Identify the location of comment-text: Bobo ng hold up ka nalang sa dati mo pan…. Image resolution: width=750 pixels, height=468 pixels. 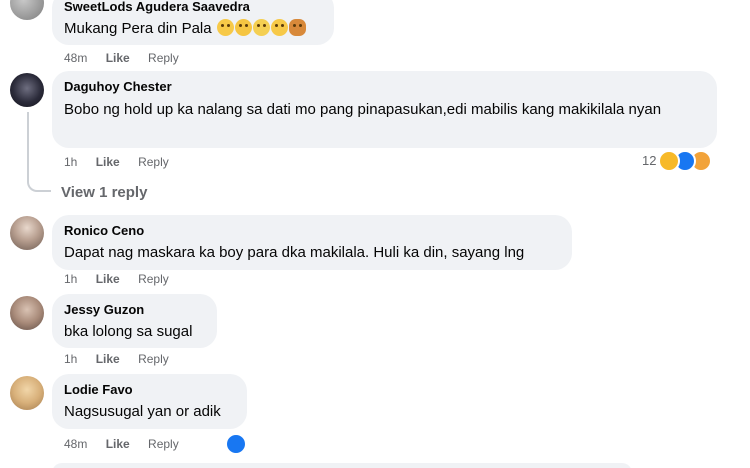
(363, 109).